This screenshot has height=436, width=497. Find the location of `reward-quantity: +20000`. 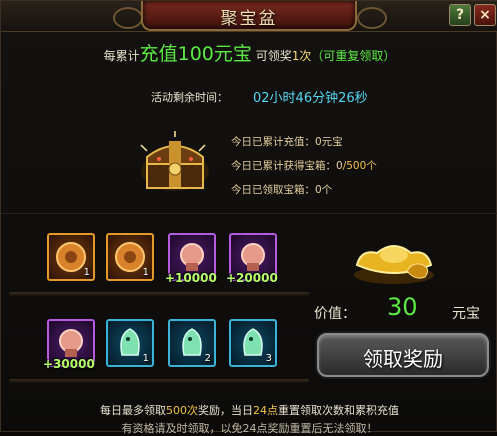

reward-quantity: +20000 is located at coordinates (252, 278).